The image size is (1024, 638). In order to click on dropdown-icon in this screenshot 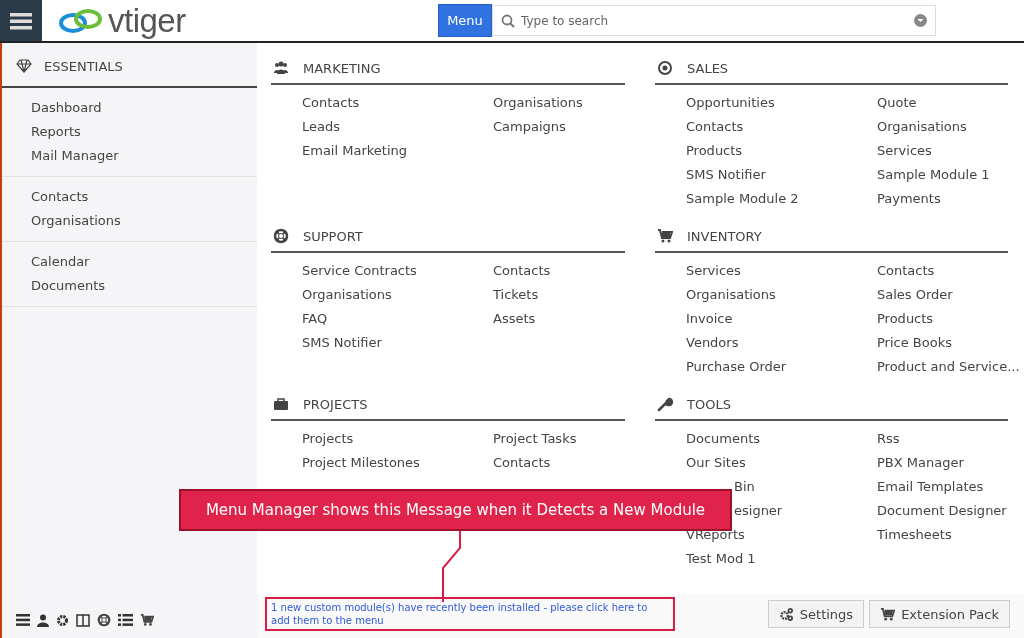, I will do `click(920, 20)`.